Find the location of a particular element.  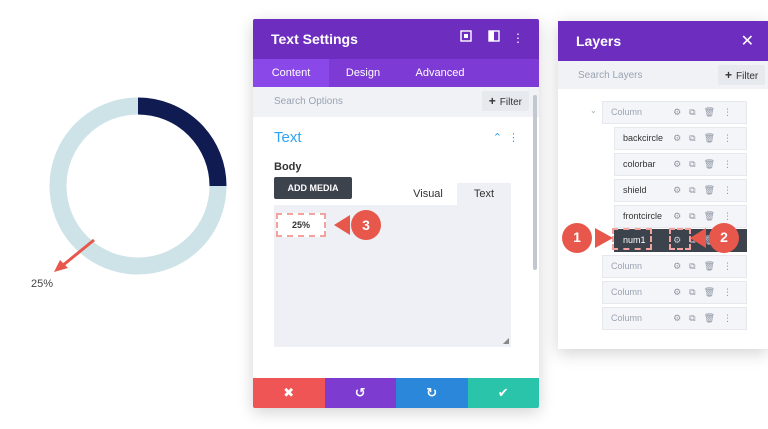

options-search: Search Options + Filter is located at coordinates (396, 102).